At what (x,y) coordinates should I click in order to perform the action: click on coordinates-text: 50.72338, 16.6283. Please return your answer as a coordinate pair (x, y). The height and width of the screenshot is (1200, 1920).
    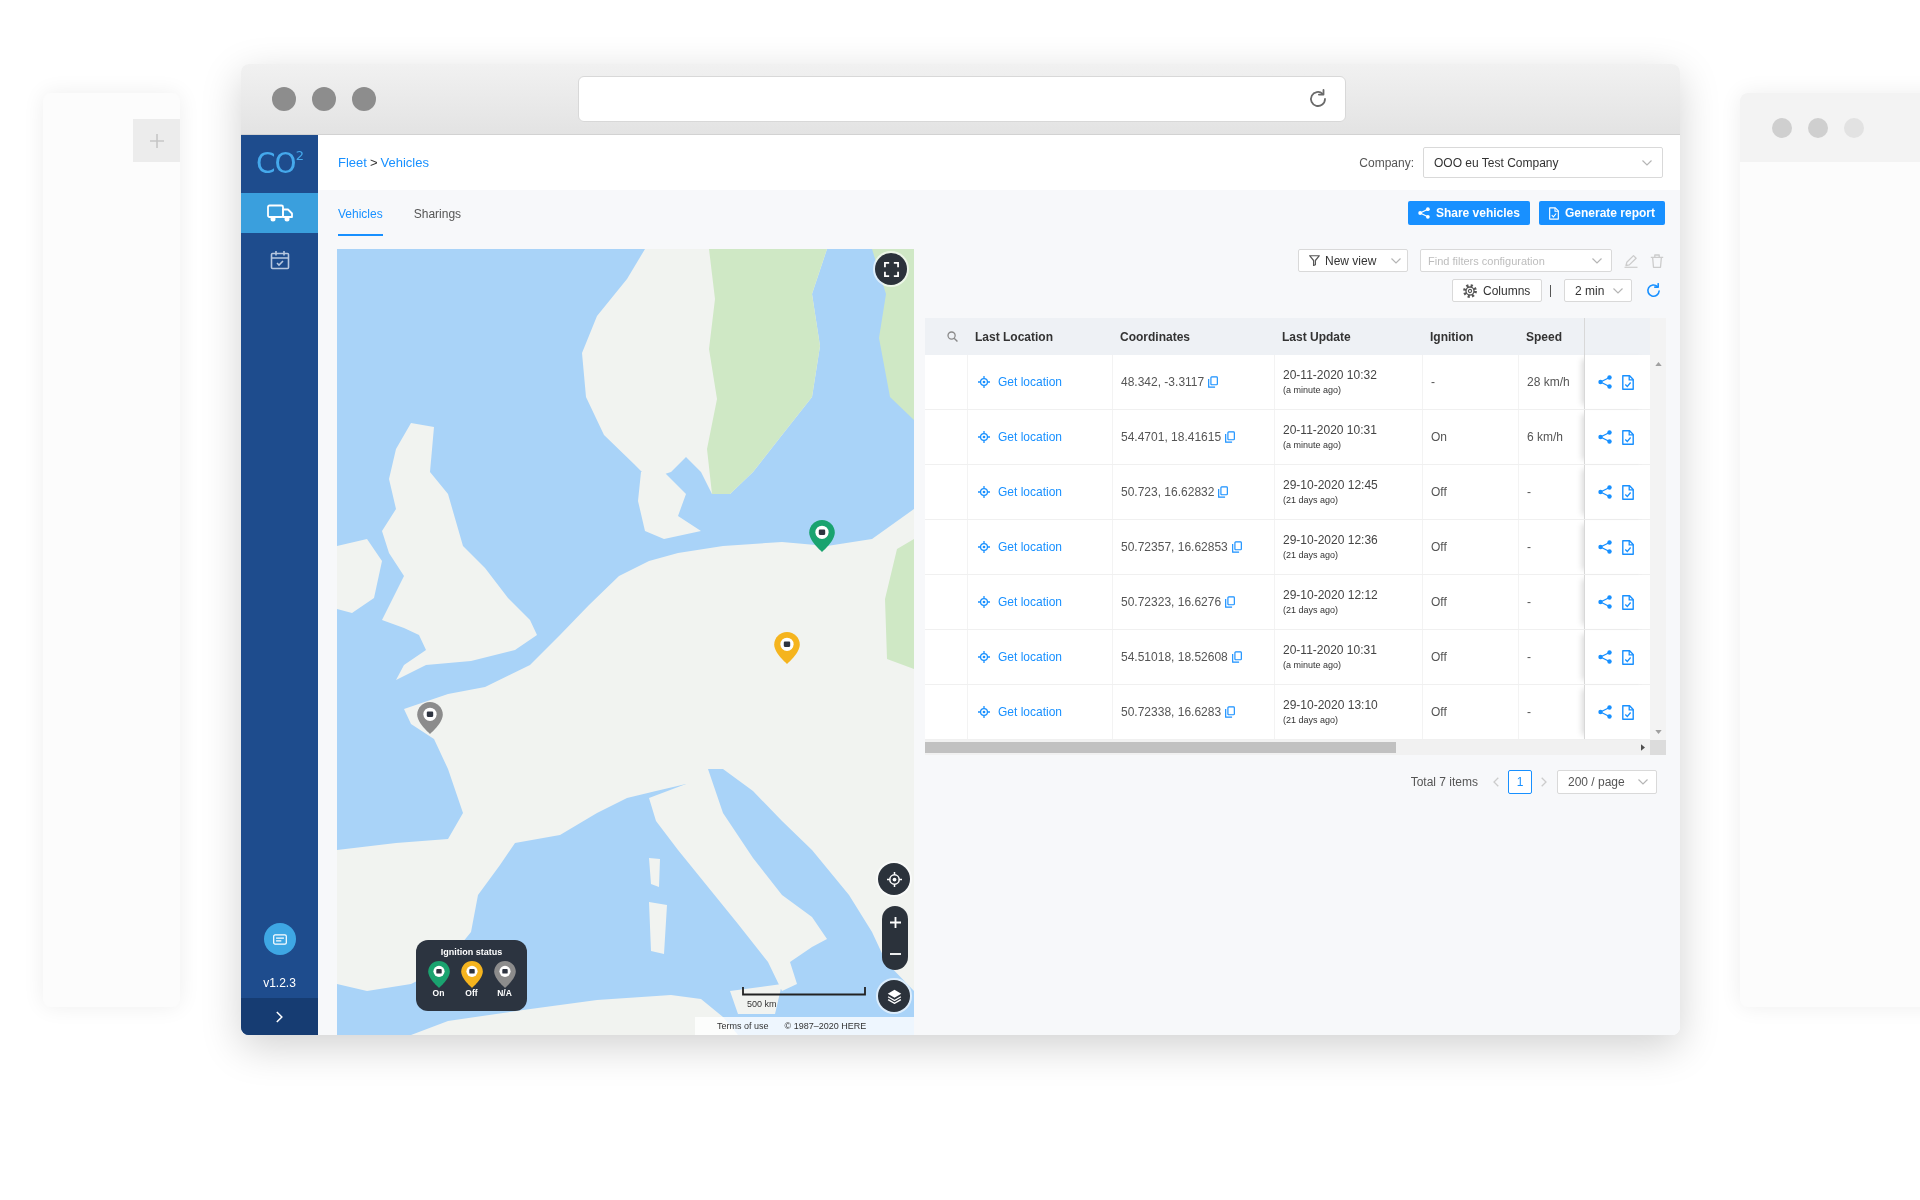
    Looking at the image, I should click on (1171, 712).